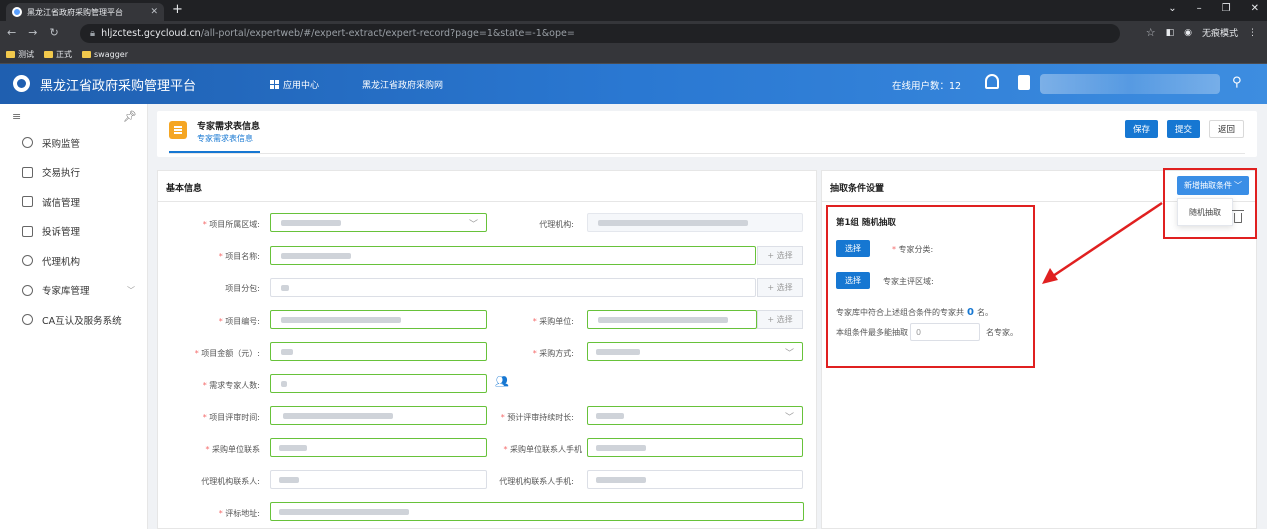 The image size is (1267, 529). What do you see at coordinates (1210, 203) in the screenshot?
I see `annotation-box-add` at bounding box center [1210, 203].